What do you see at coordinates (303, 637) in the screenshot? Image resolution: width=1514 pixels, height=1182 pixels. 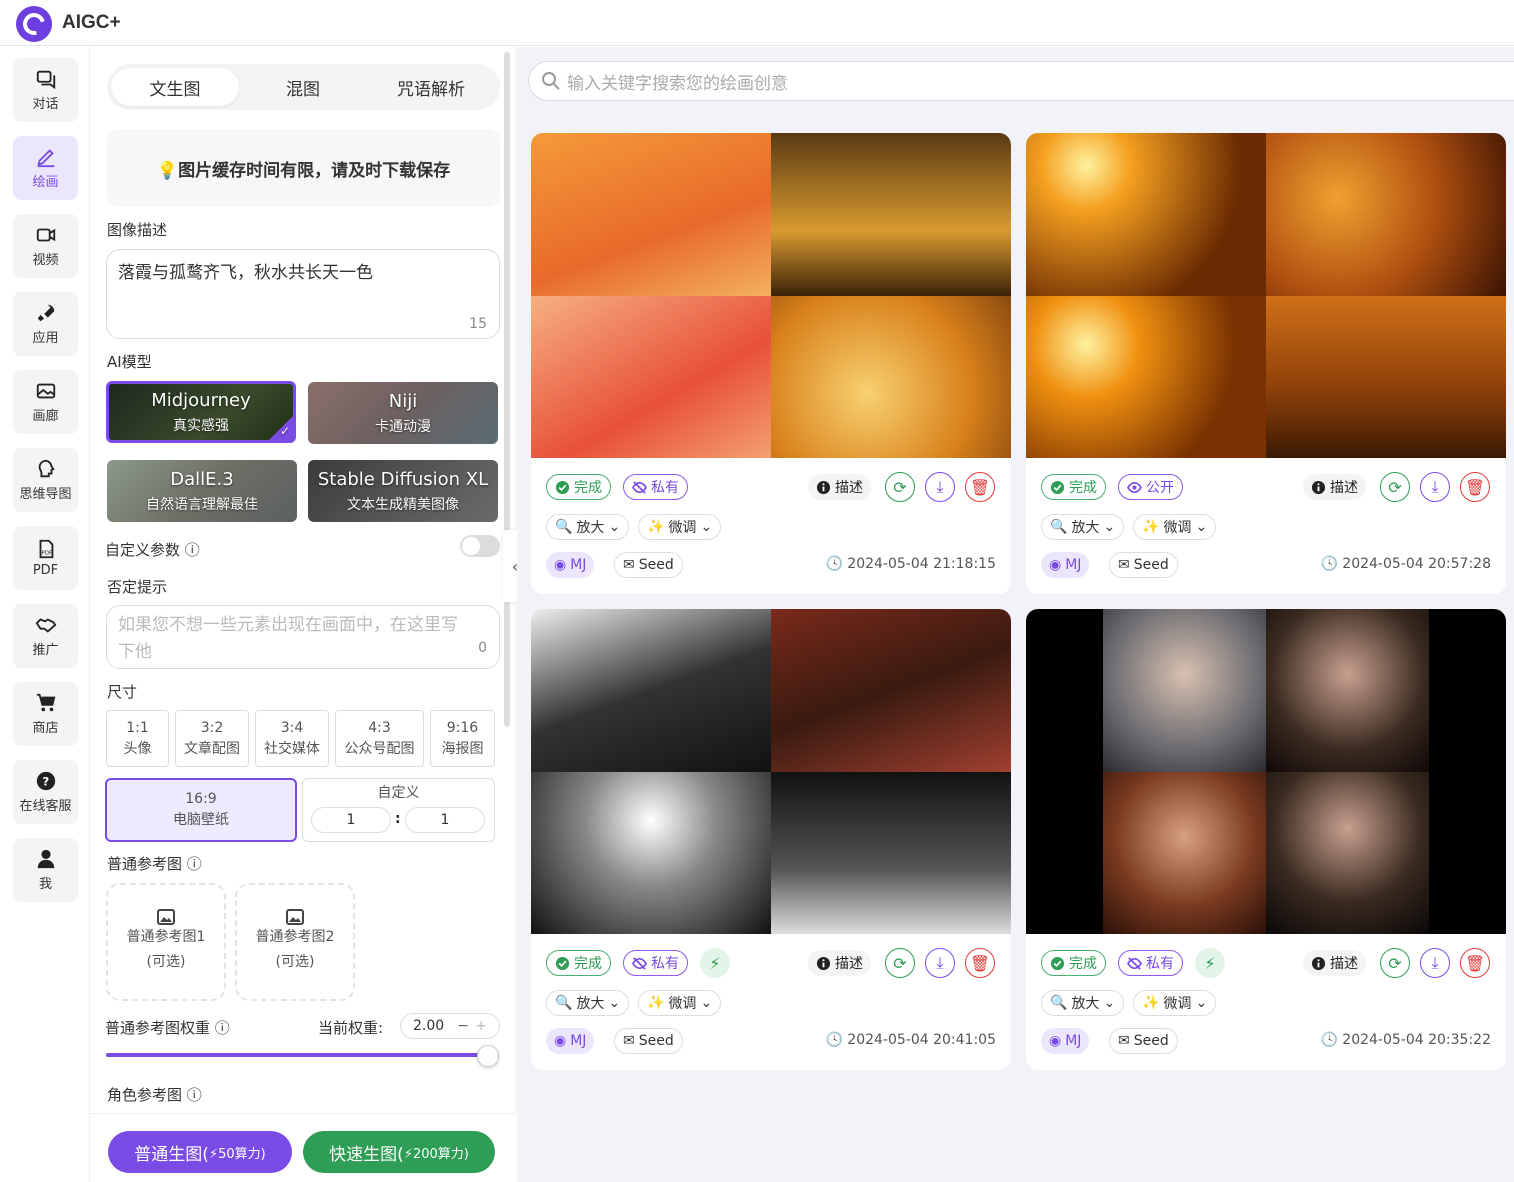 I see `negative-textarea: 如果您不想一些元素出现在画面中，在这里写下他 0` at bounding box center [303, 637].